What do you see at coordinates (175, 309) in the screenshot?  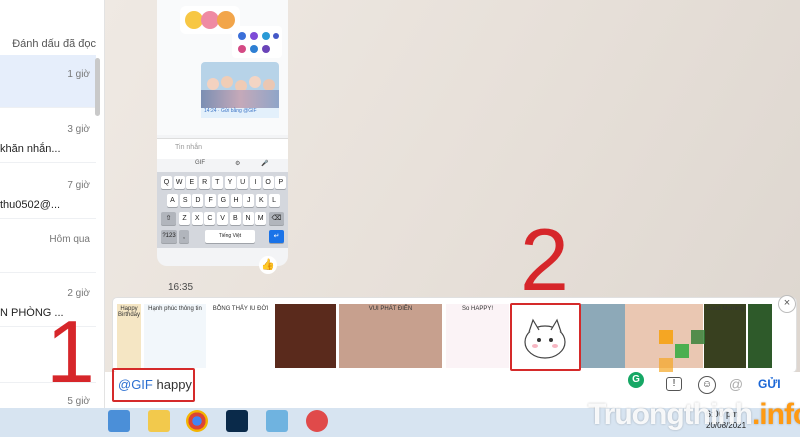 I see `gif-caption: Hạnh phúc thông tin` at bounding box center [175, 309].